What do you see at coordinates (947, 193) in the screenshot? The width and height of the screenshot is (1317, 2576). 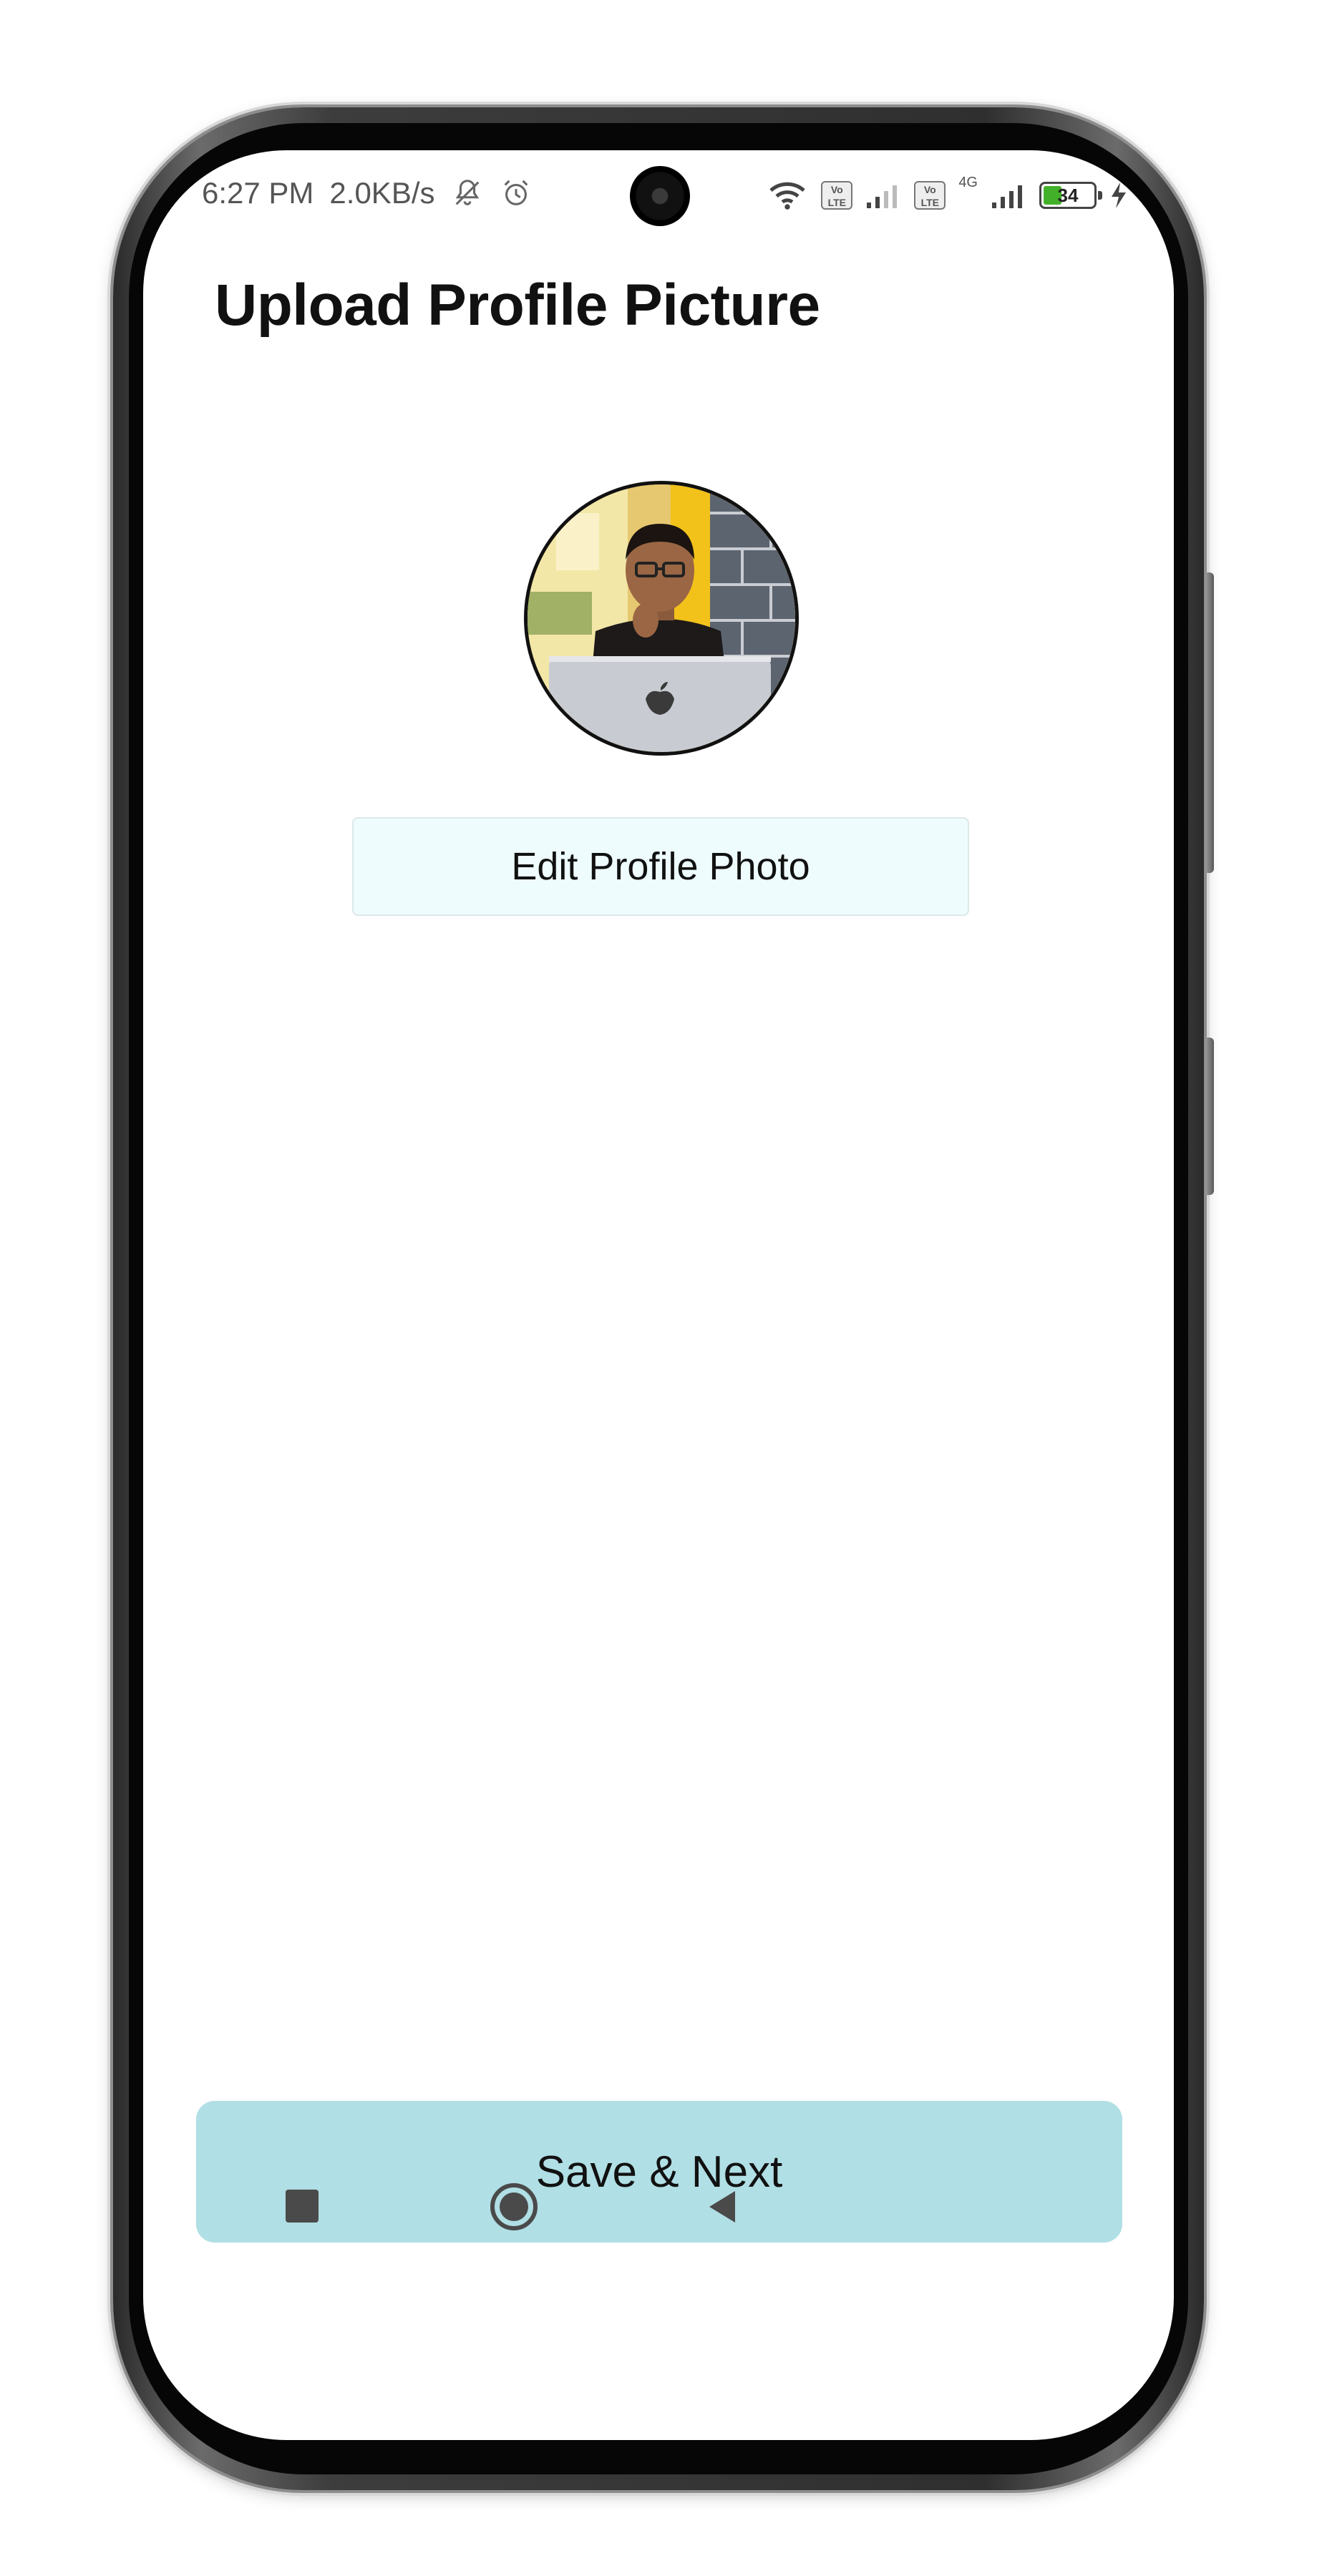 I see `status-right: Vo LTE Vo LTE 4G 34` at bounding box center [947, 193].